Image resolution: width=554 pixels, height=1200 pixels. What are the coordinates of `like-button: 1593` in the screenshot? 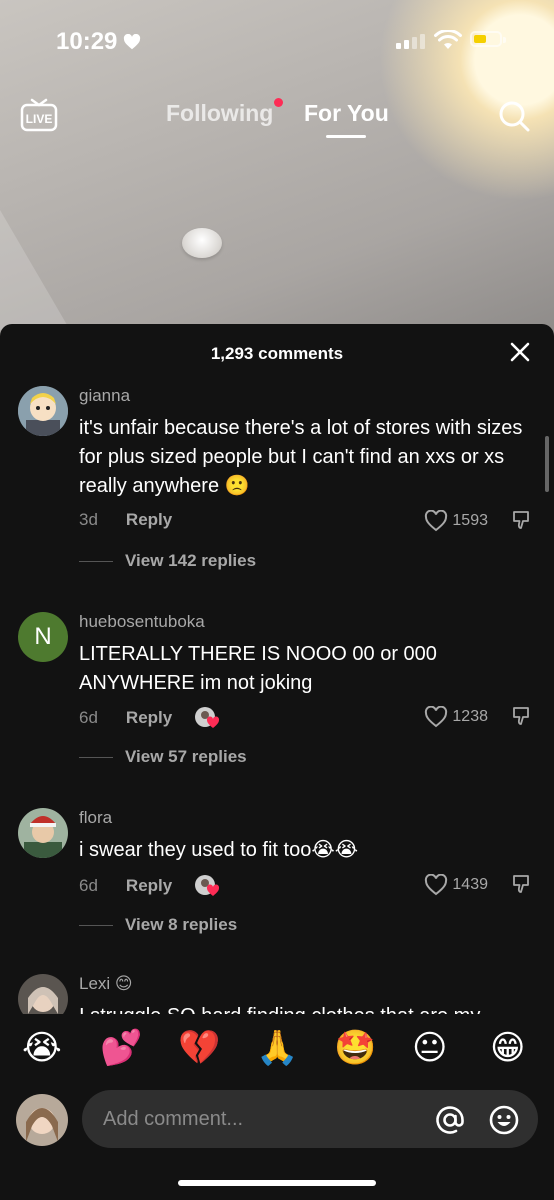 It's located at (456, 521).